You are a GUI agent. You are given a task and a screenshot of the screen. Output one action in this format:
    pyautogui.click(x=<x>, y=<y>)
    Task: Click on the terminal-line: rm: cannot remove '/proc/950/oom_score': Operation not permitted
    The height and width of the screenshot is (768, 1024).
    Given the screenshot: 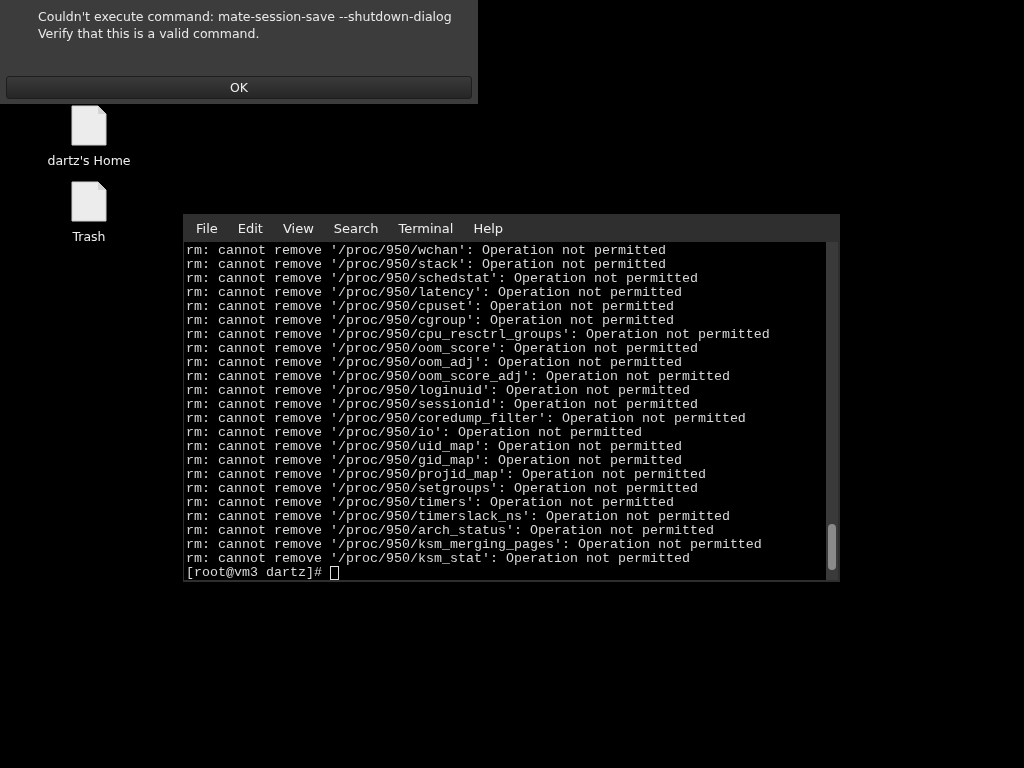 What is the action you would take?
    pyautogui.click(x=442, y=349)
    